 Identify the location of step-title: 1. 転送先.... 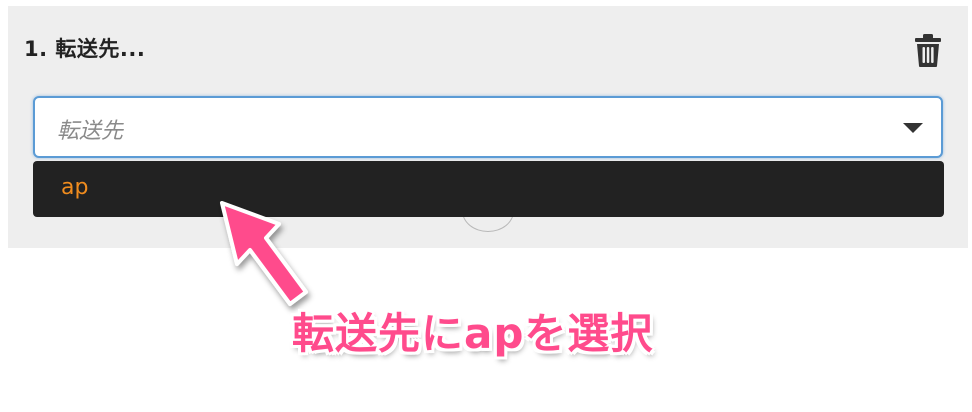
(85, 49).